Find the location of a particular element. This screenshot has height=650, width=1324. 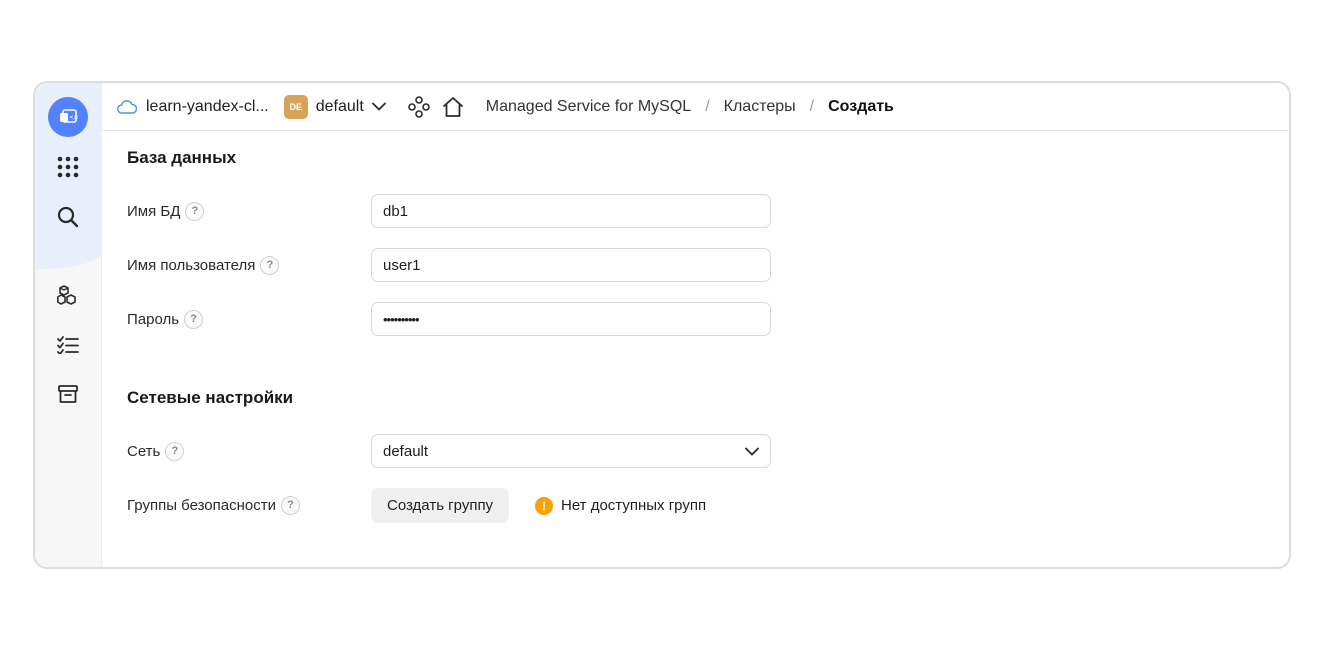

create-group-button: Создать группу is located at coordinates (440, 505).